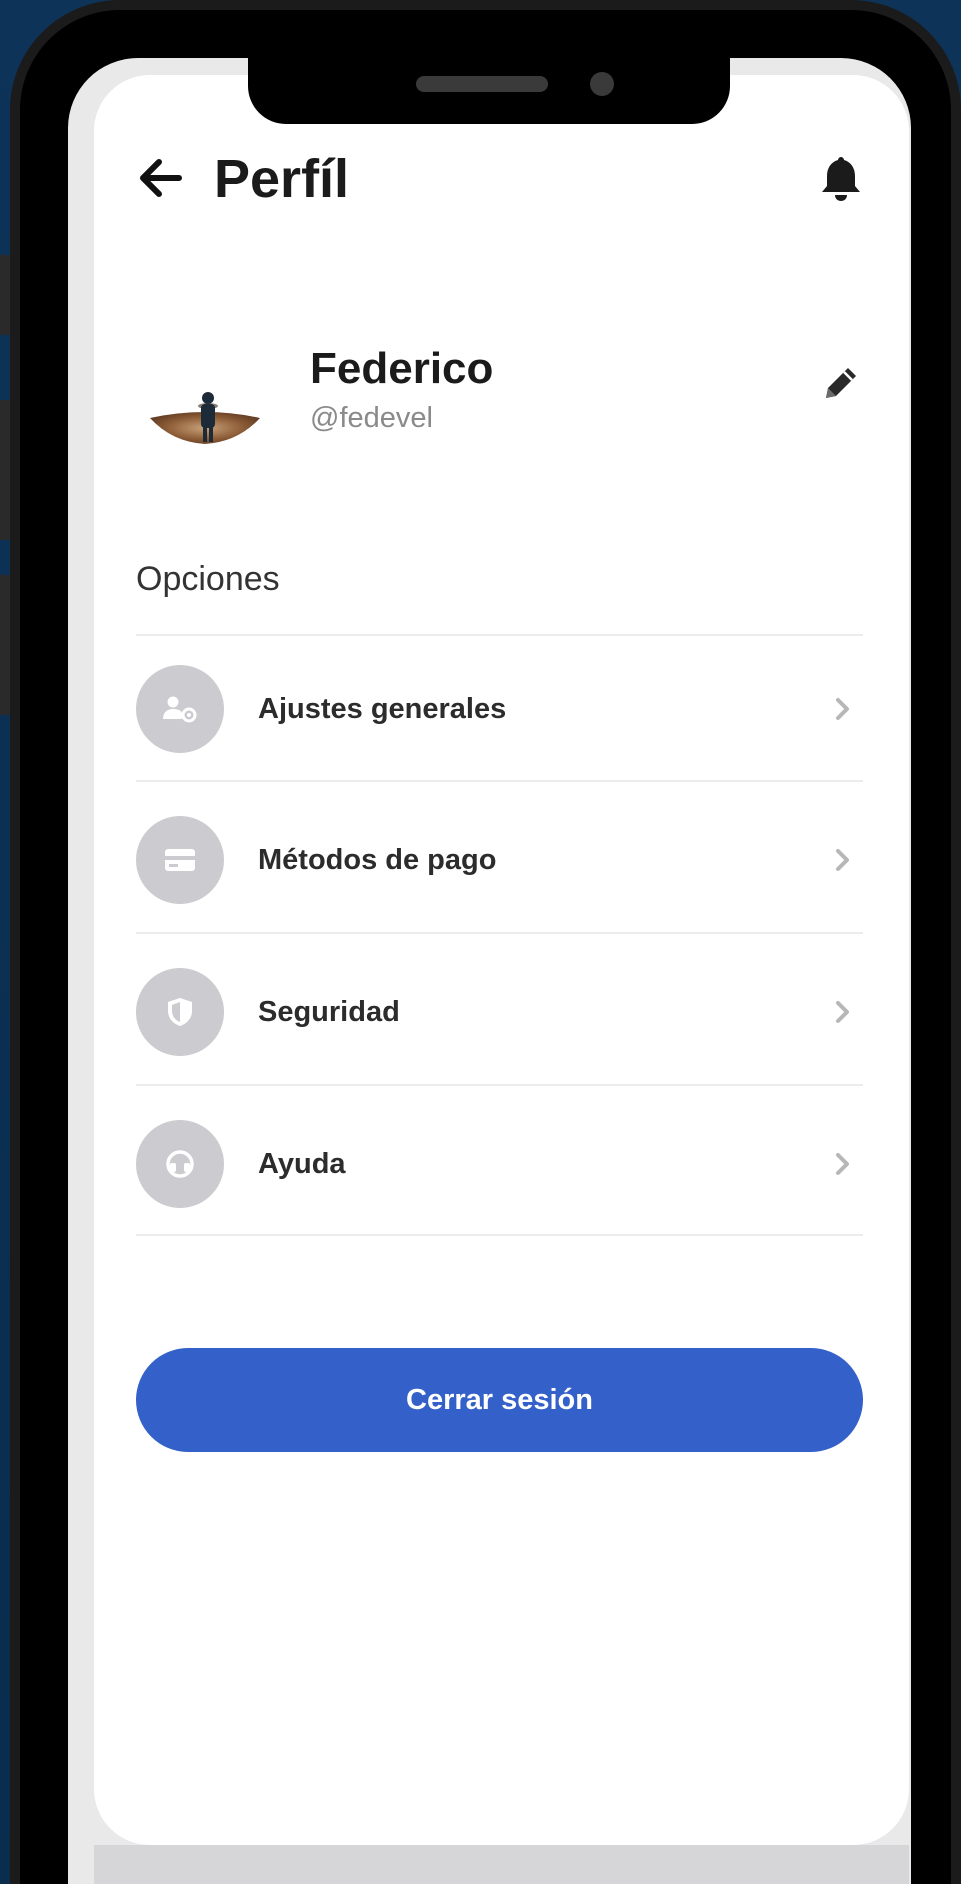  I want to click on option-label: Métodos de pago, so click(377, 859).